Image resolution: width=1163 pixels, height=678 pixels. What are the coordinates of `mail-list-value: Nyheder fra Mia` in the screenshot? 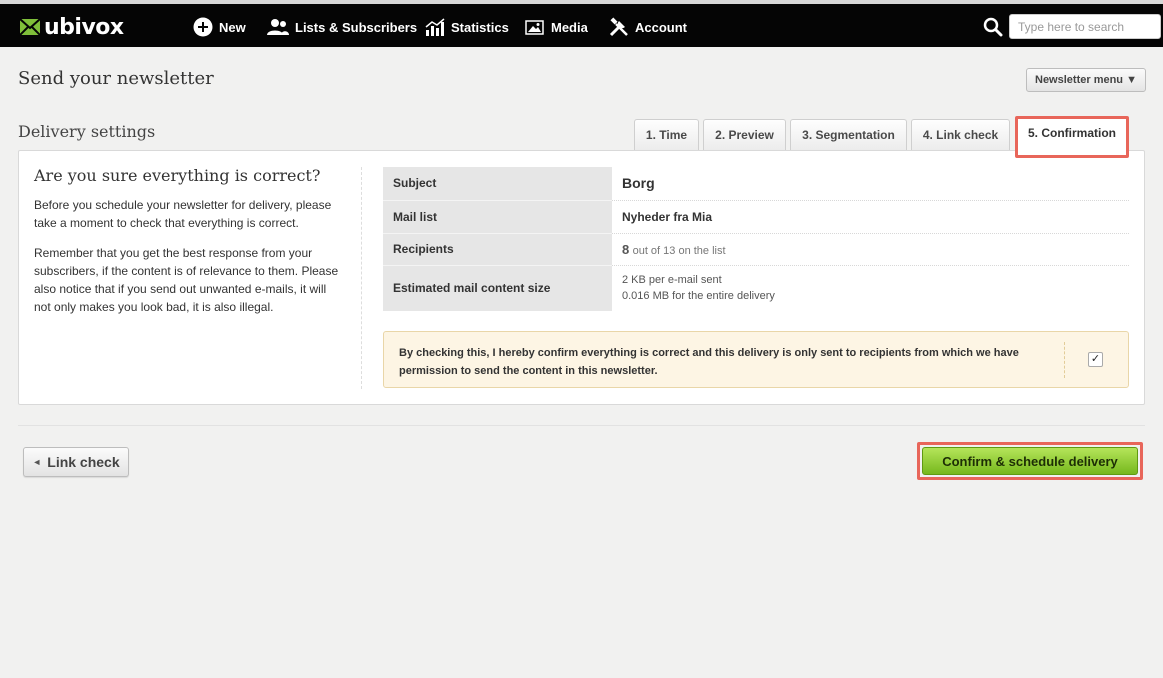 It's located at (870, 217).